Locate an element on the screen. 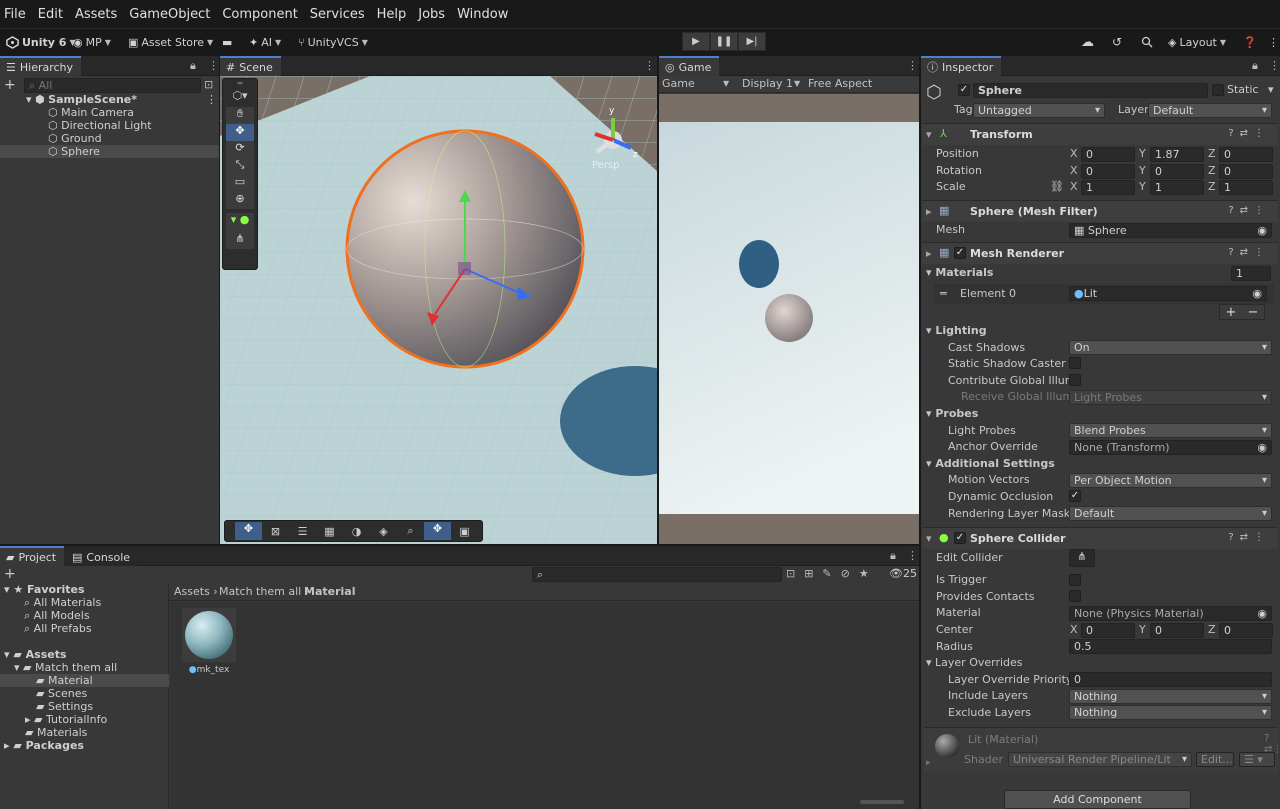 The height and width of the screenshot is (809, 1280). pause-button: ❚❚ is located at coordinates (724, 41).